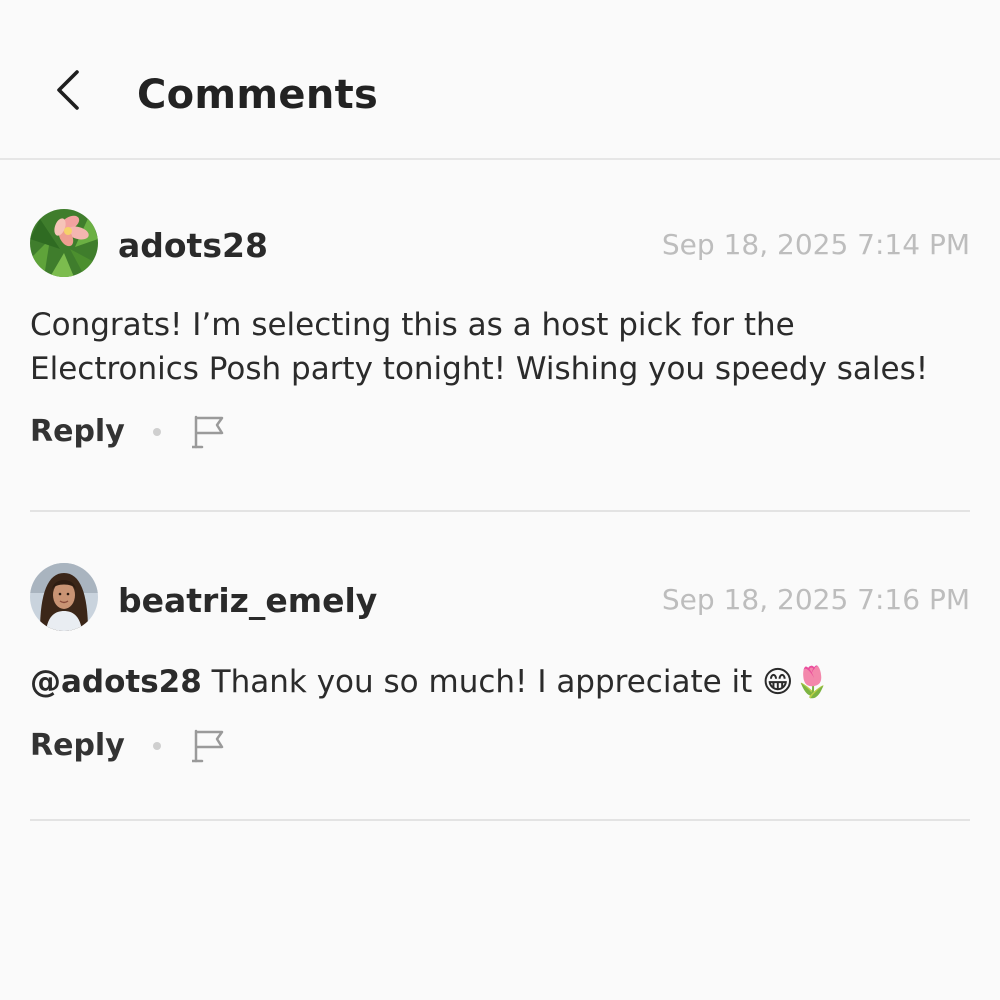 Image resolution: width=1000 pixels, height=1000 pixels. What do you see at coordinates (815, 599) in the screenshot?
I see `comment-timestamp: Sep 18, 2025 7:16 PM` at bounding box center [815, 599].